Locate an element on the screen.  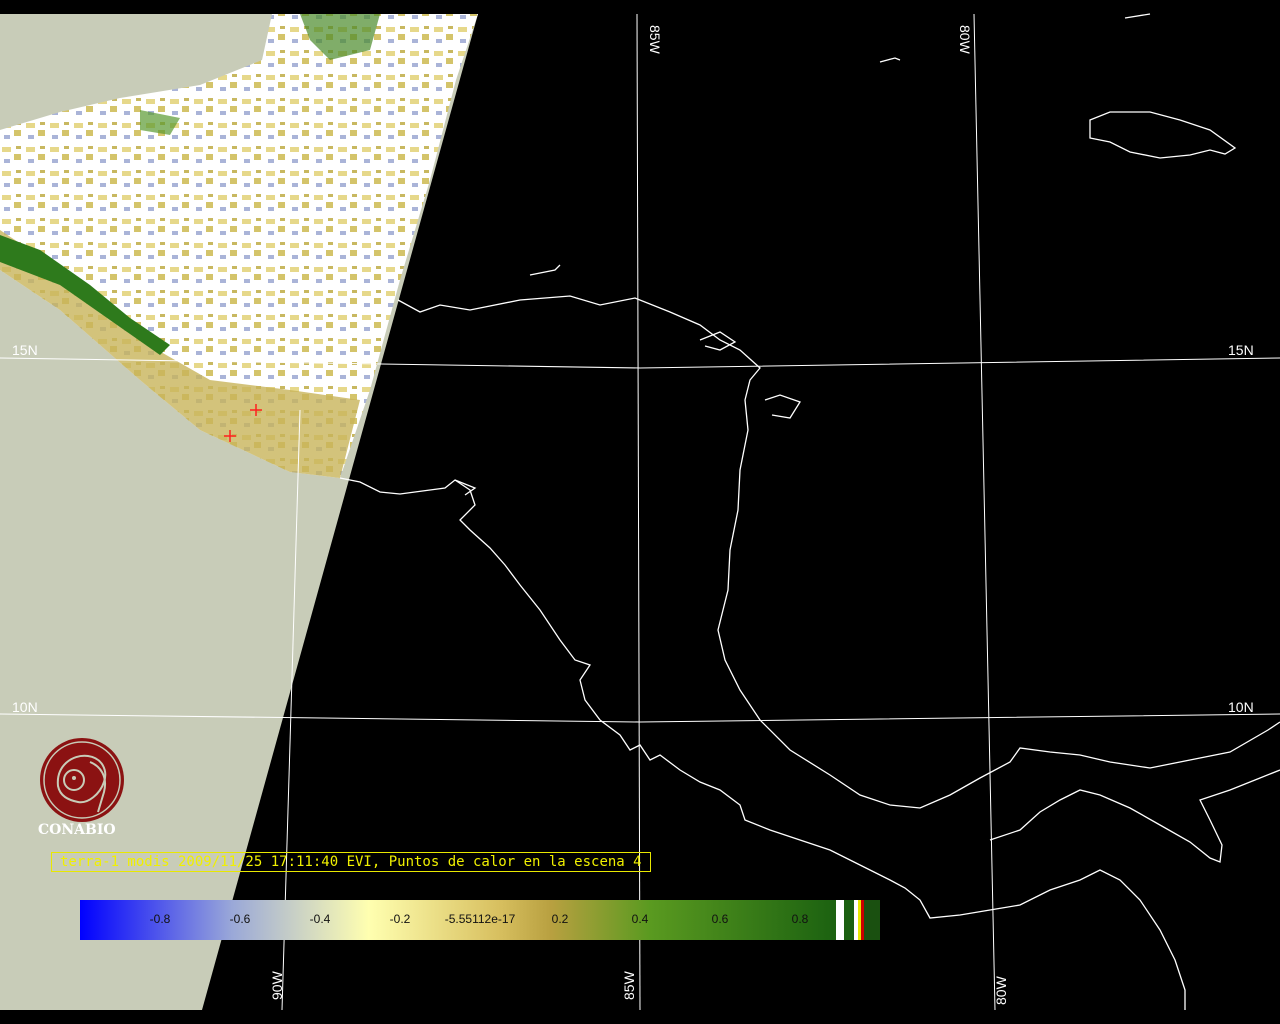
lon-label-85w-bottom: 85W is located at coordinates (629, 985).